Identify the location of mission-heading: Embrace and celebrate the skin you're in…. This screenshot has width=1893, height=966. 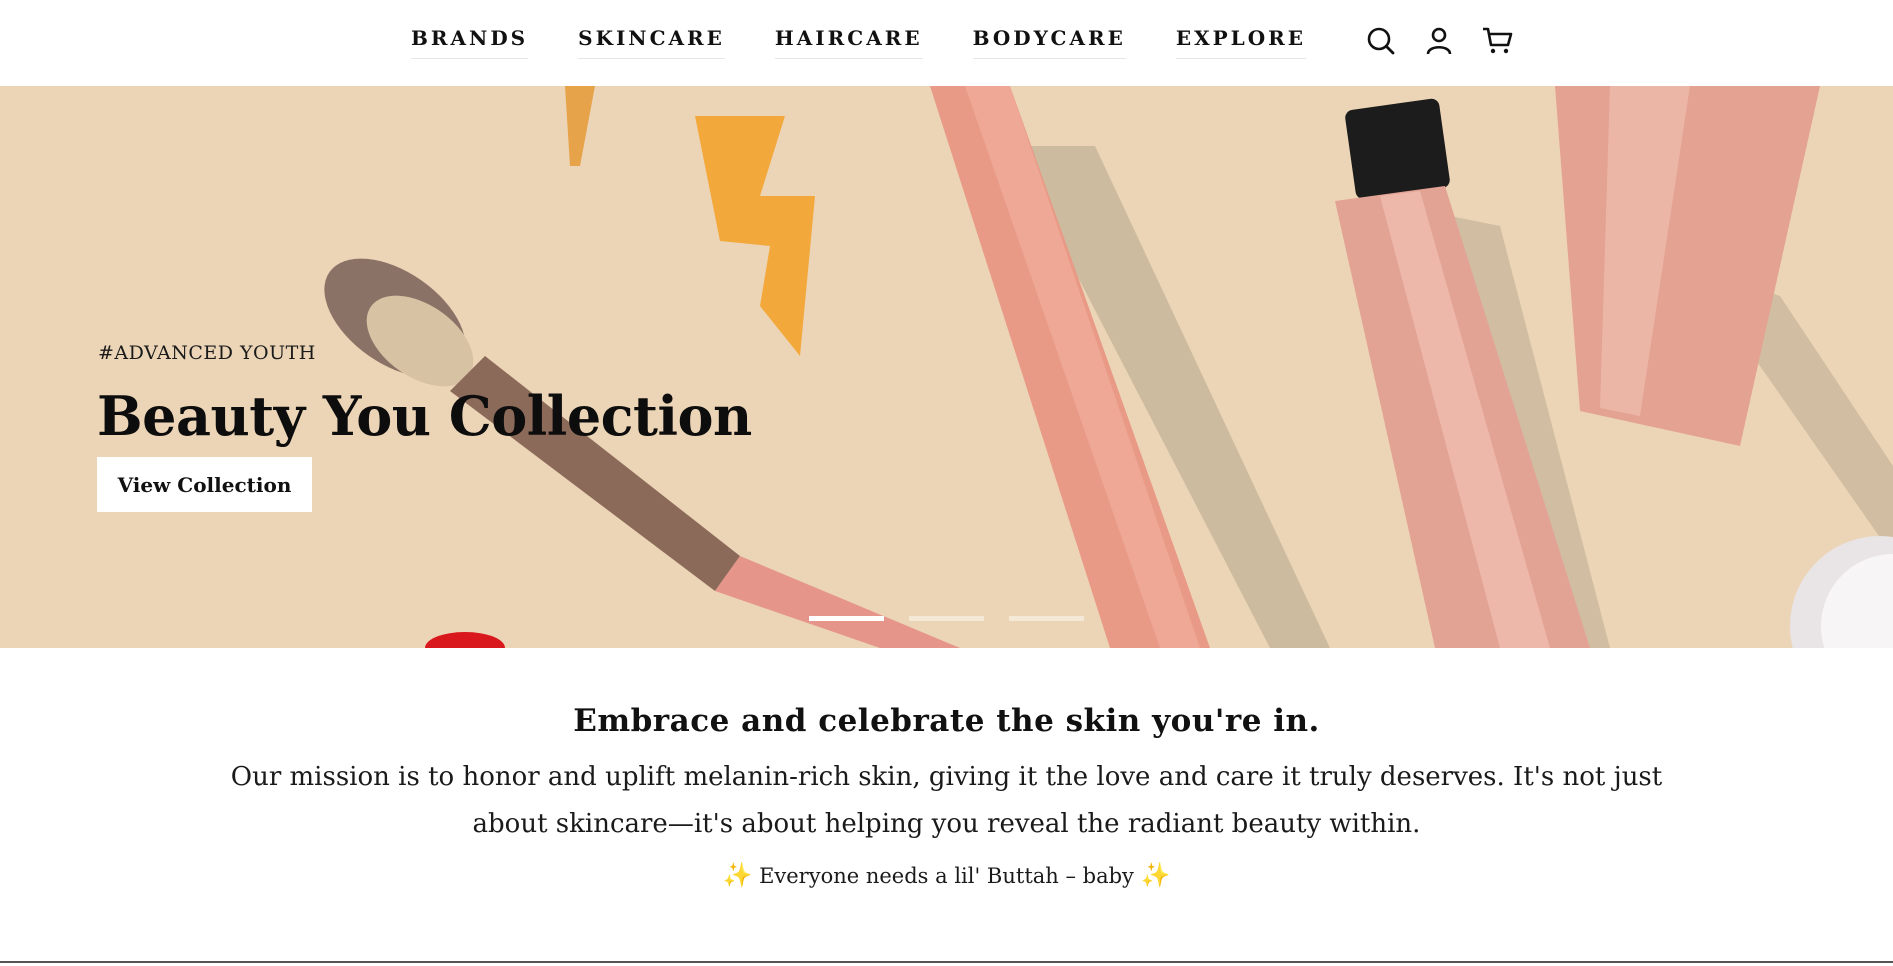
(946, 721).